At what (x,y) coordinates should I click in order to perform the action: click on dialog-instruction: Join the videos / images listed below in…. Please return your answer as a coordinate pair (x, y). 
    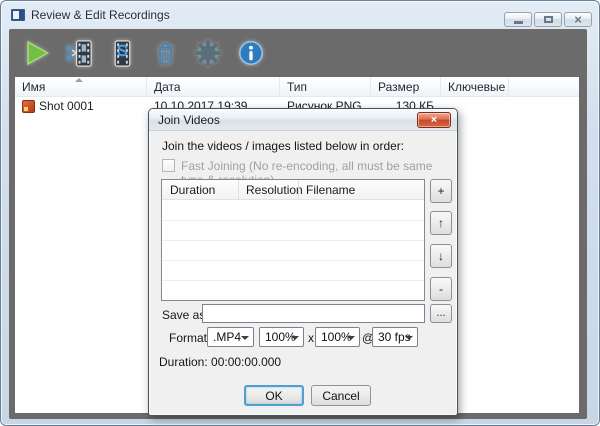
    Looking at the image, I should click on (283, 146).